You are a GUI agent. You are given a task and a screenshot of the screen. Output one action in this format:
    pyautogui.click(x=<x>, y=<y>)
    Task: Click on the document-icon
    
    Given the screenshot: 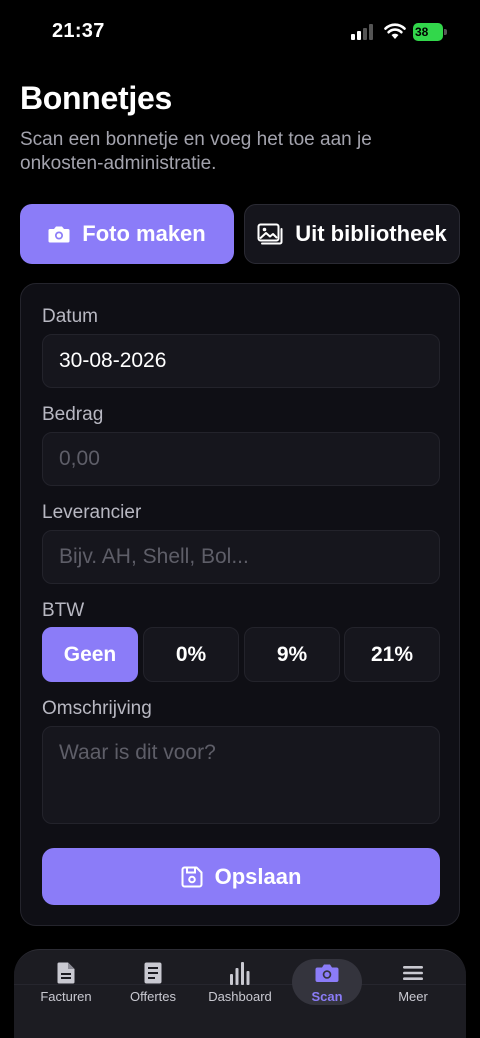 What is the action you would take?
    pyautogui.click(x=66, y=973)
    